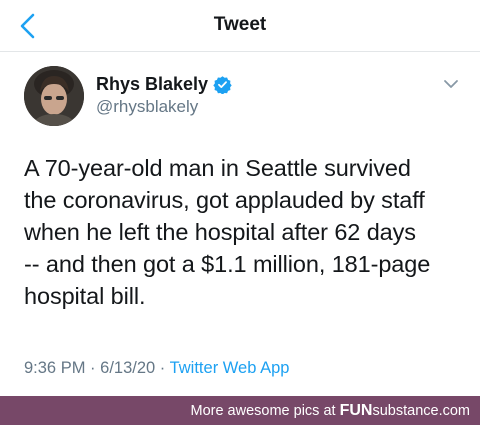 Image resolution: width=480 pixels, height=425 pixels. I want to click on tweet-text-line: when he left the hospital after 62 days, so click(220, 232).